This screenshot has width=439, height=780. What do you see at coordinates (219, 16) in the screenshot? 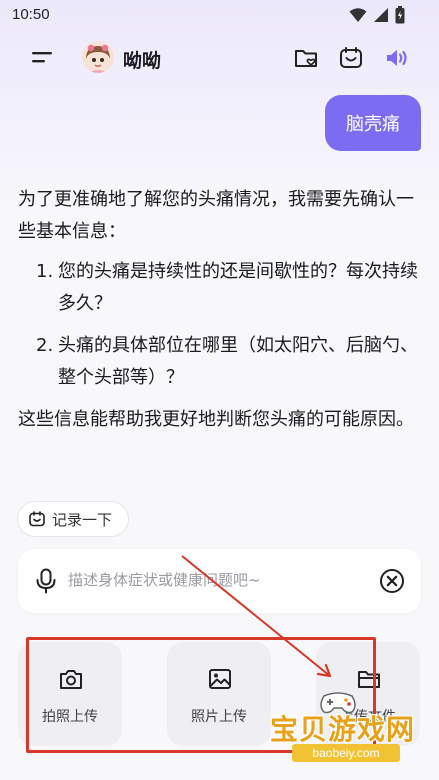
I see `status-bar: 10:50` at bounding box center [219, 16].